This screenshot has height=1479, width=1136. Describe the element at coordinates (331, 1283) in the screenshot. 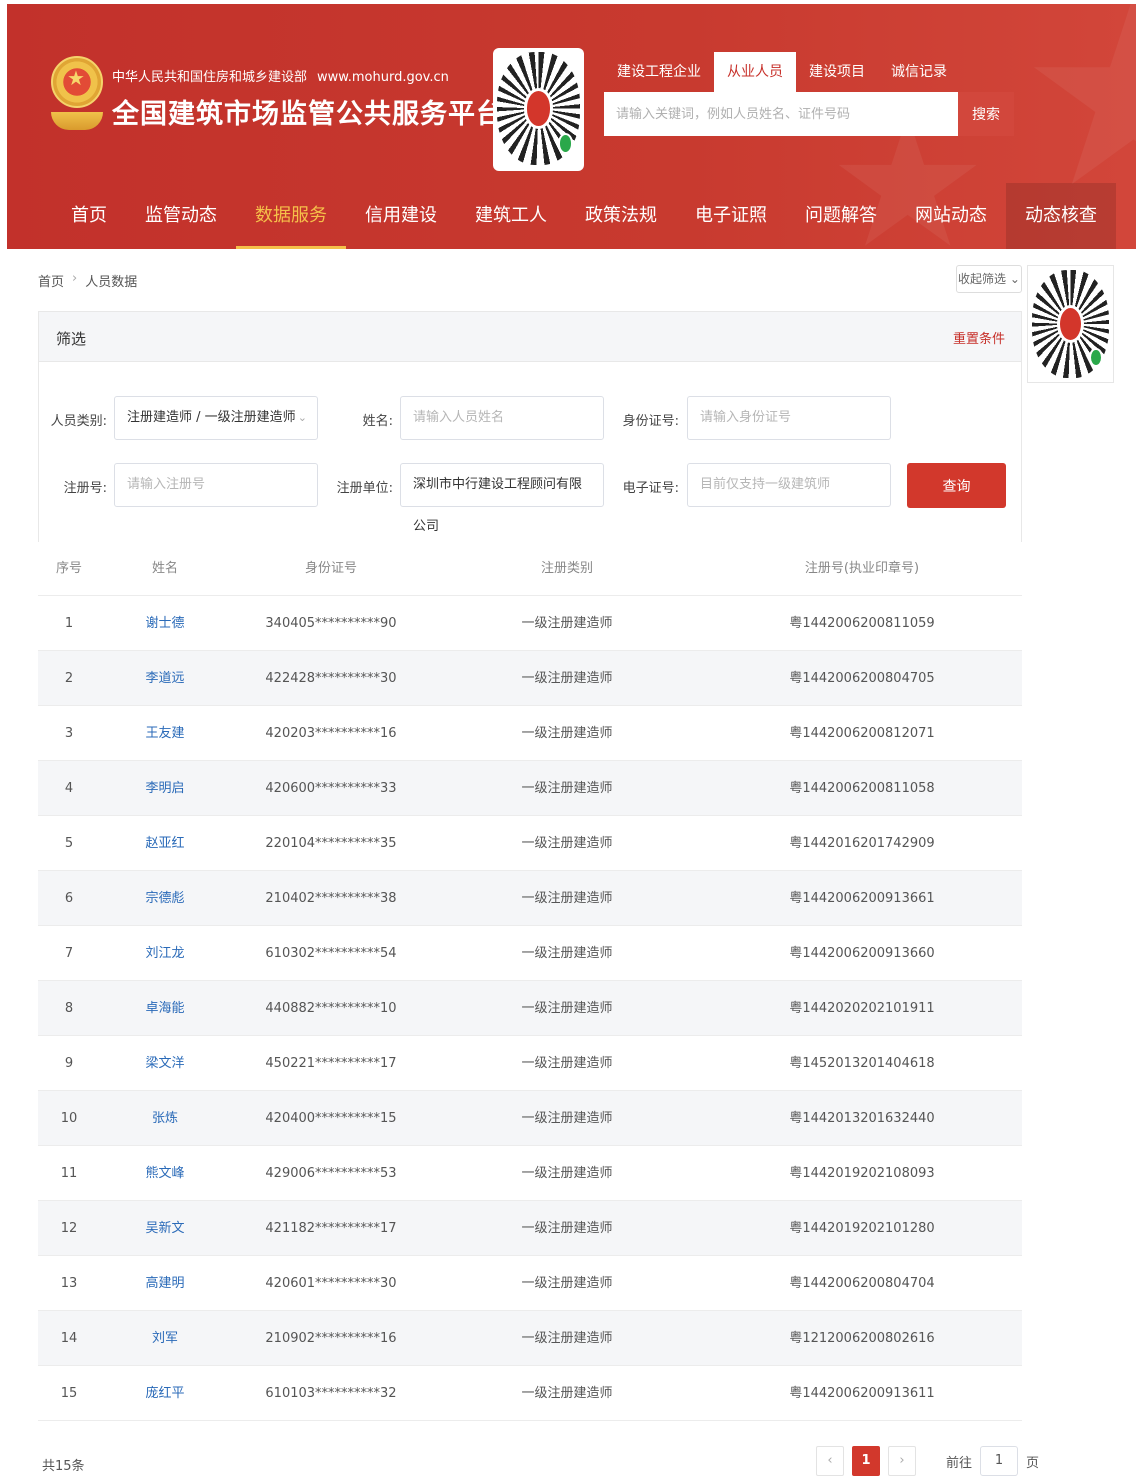

I see `cell-id-number: 420601**********30` at that location.